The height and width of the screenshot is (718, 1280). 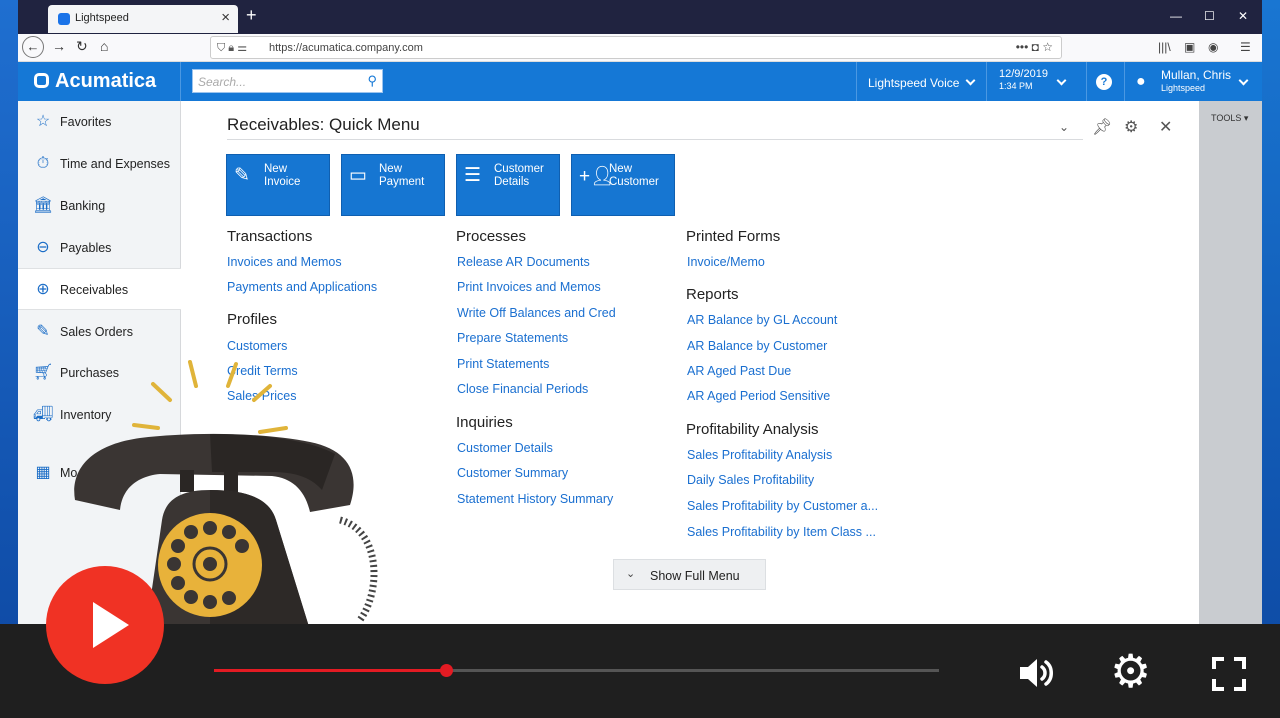 I want to click on progress-handle, so click(x=446, y=670).